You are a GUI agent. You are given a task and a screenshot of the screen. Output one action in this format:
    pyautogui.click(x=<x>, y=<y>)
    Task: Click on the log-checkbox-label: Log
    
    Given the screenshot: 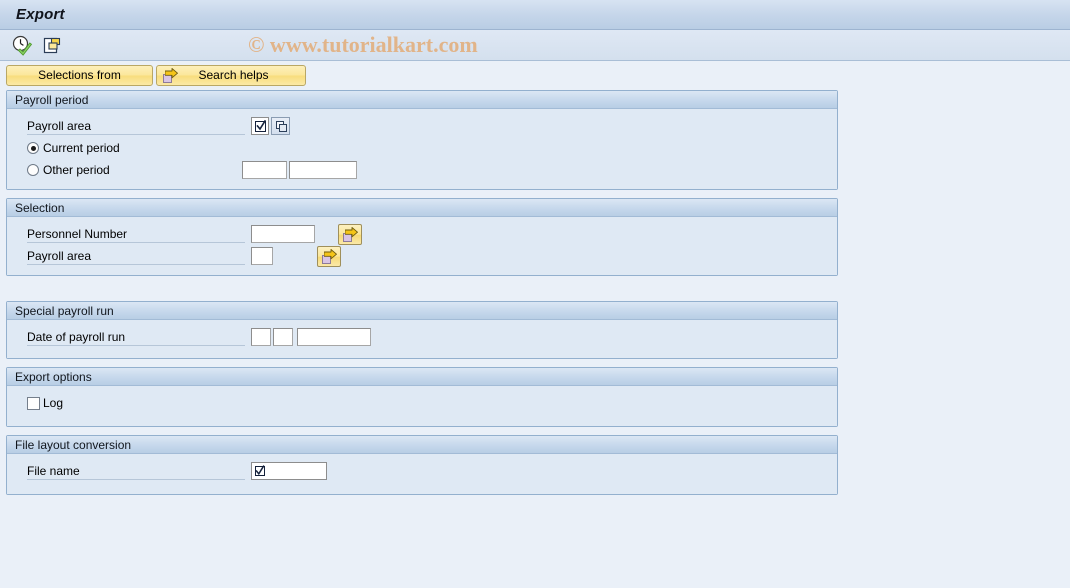 What is the action you would take?
    pyautogui.click(x=53, y=403)
    